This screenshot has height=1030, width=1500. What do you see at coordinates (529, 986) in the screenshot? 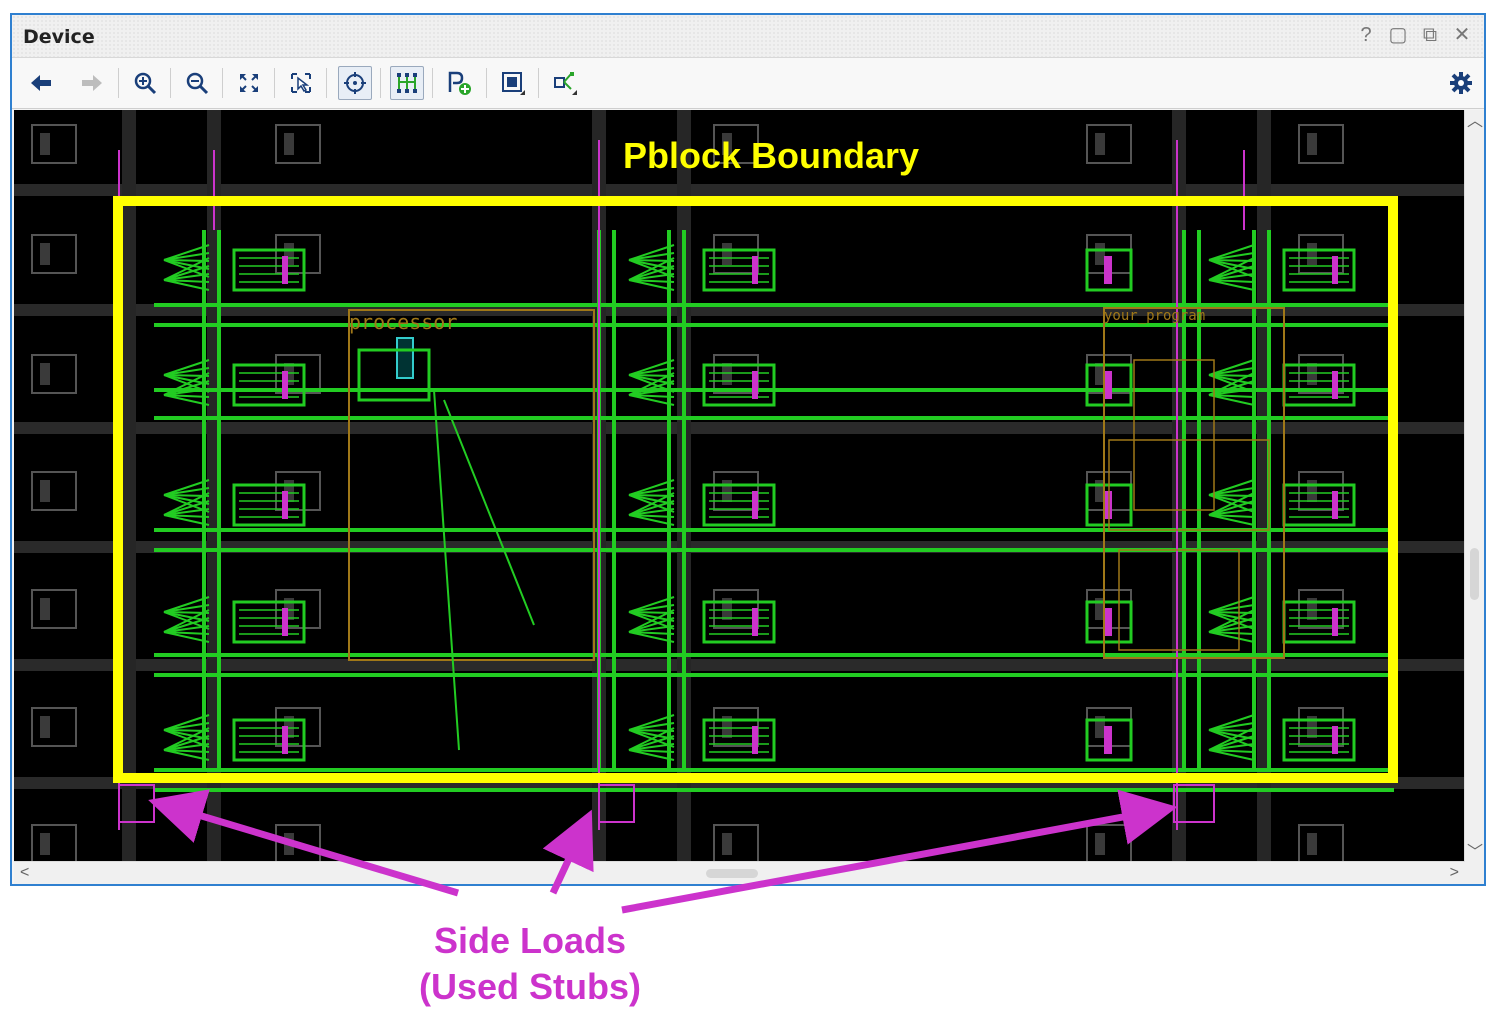
I see `side-loads-line-2: (Used Stubs)` at bounding box center [529, 986].